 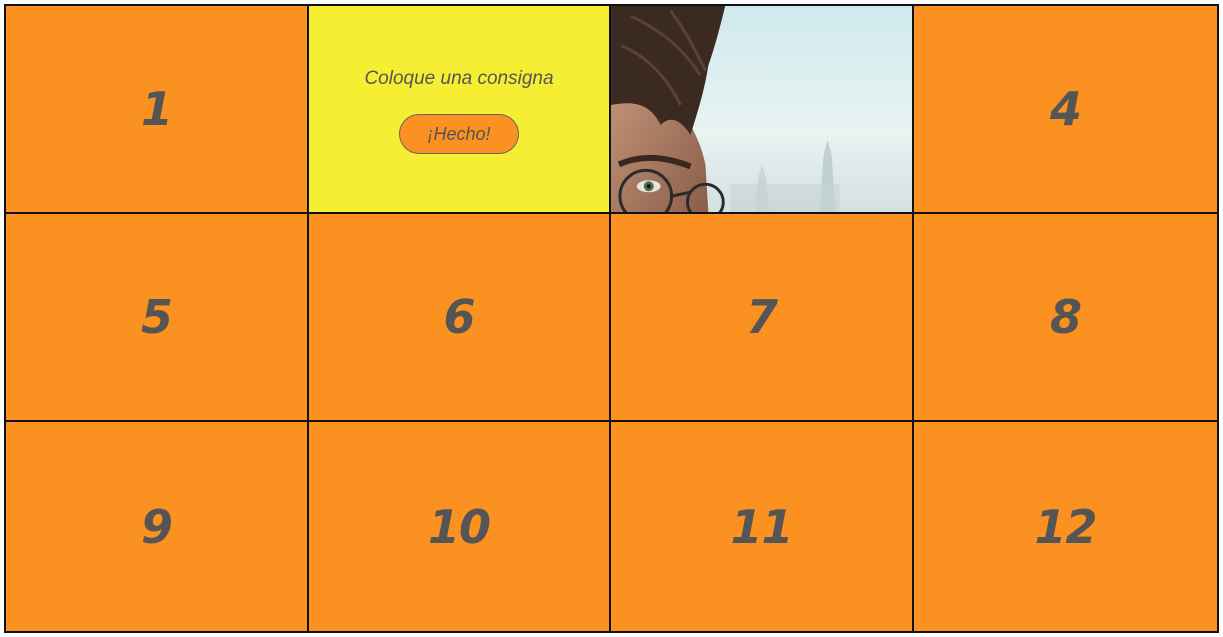 I want to click on tile-1: 1, so click(x=157, y=110).